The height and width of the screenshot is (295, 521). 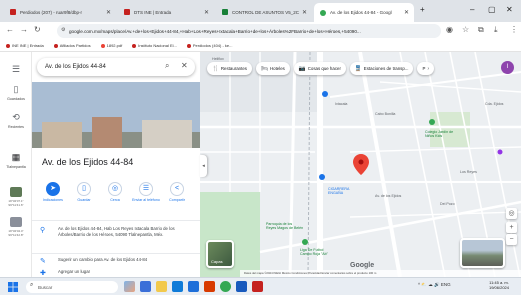 What do you see at coordinates (472, 9) in the screenshot?
I see `minimize-button: –` at bounding box center [472, 9].